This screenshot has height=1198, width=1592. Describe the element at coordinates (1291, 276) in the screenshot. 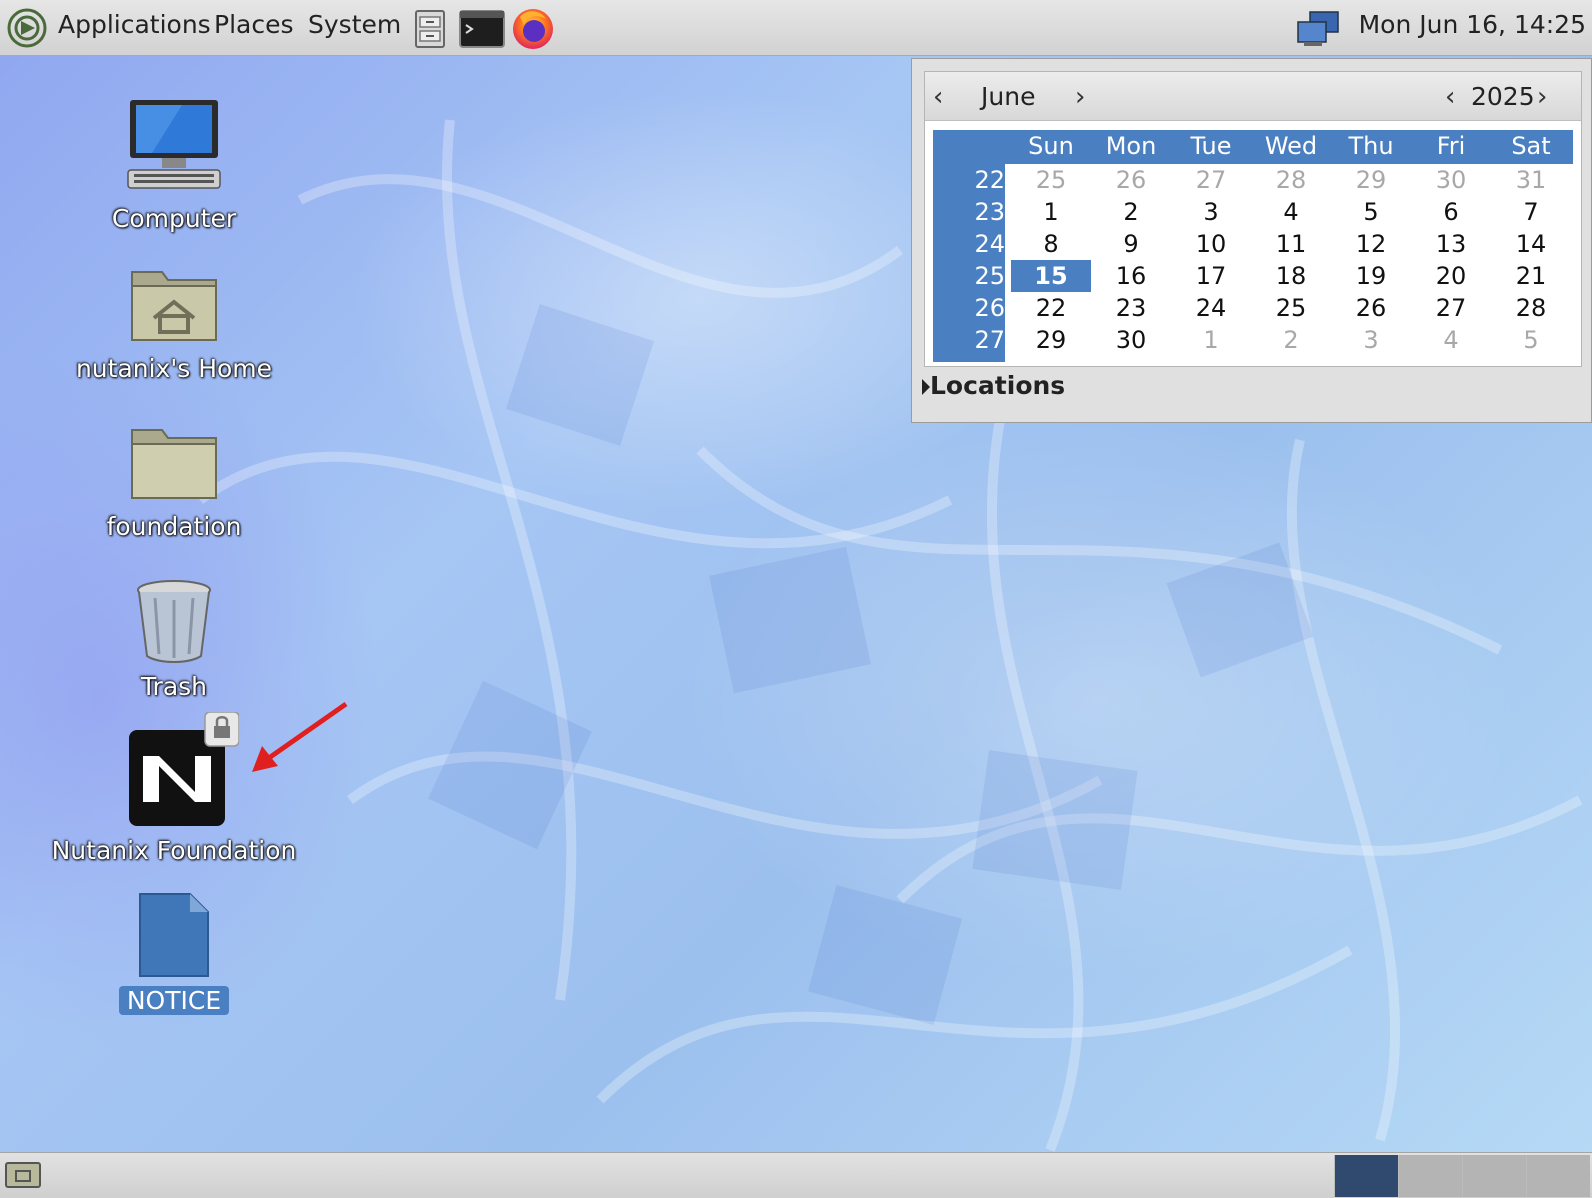

I see `calendar-day: 18` at that location.